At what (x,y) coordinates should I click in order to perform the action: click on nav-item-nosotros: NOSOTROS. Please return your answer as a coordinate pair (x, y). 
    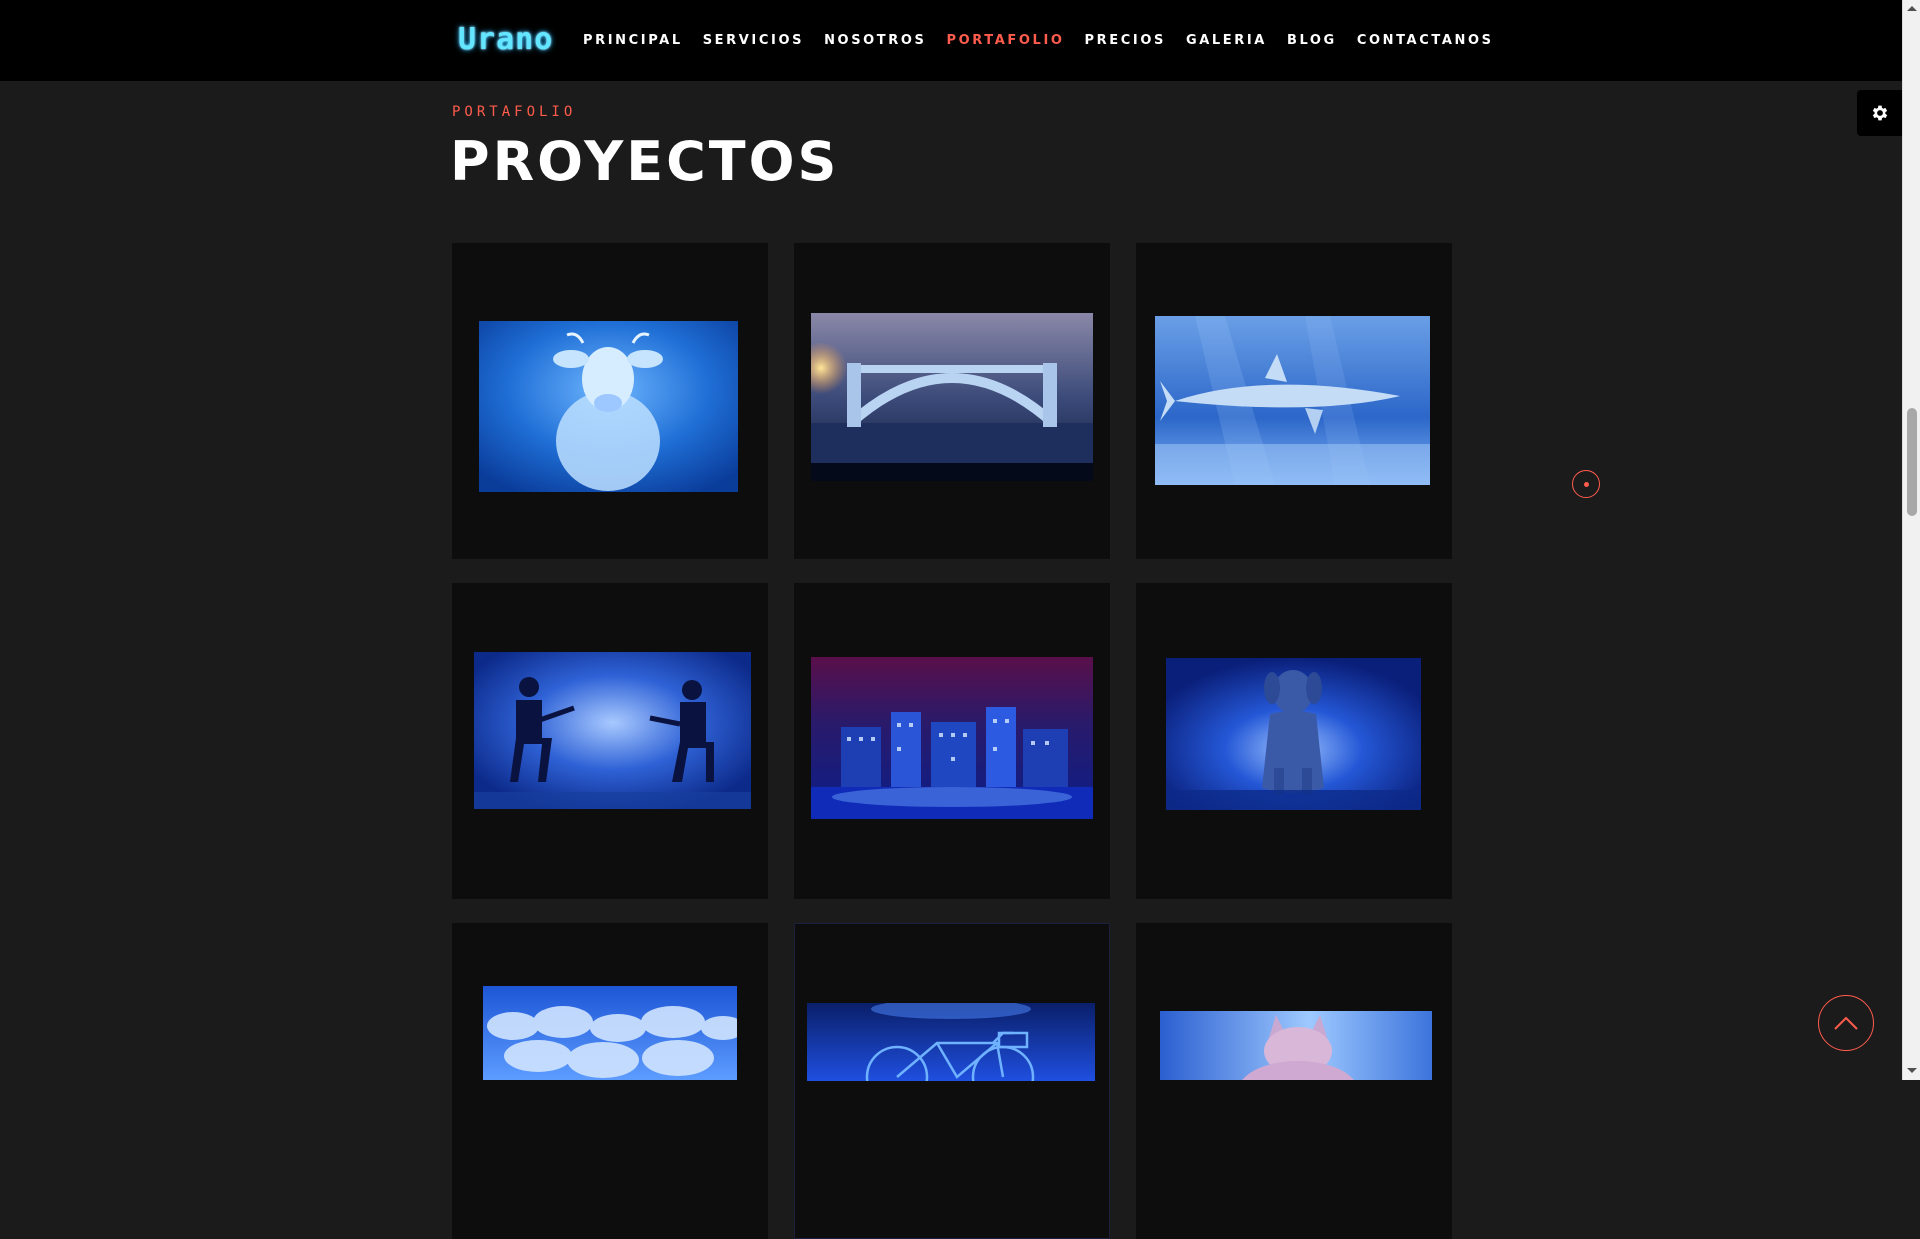
    Looking at the image, I should click on (875, 40).